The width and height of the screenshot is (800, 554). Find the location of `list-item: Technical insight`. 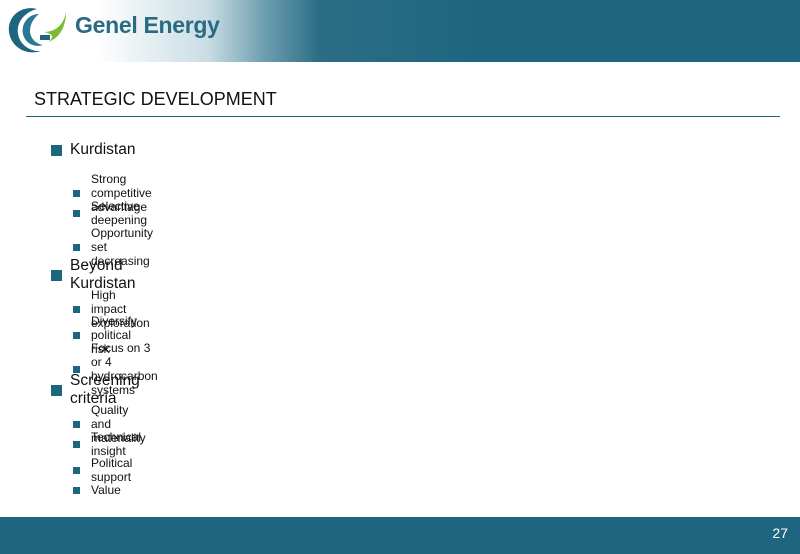

list-item: Technical insight is located at coordinates (107, 444).